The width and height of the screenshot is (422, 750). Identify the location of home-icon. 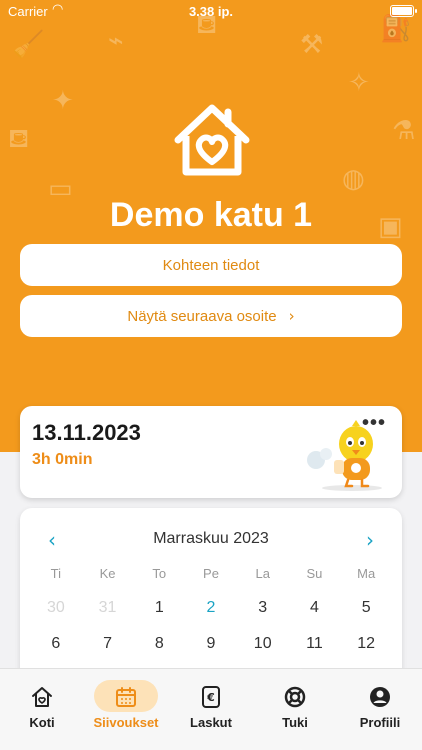
(42, 697).